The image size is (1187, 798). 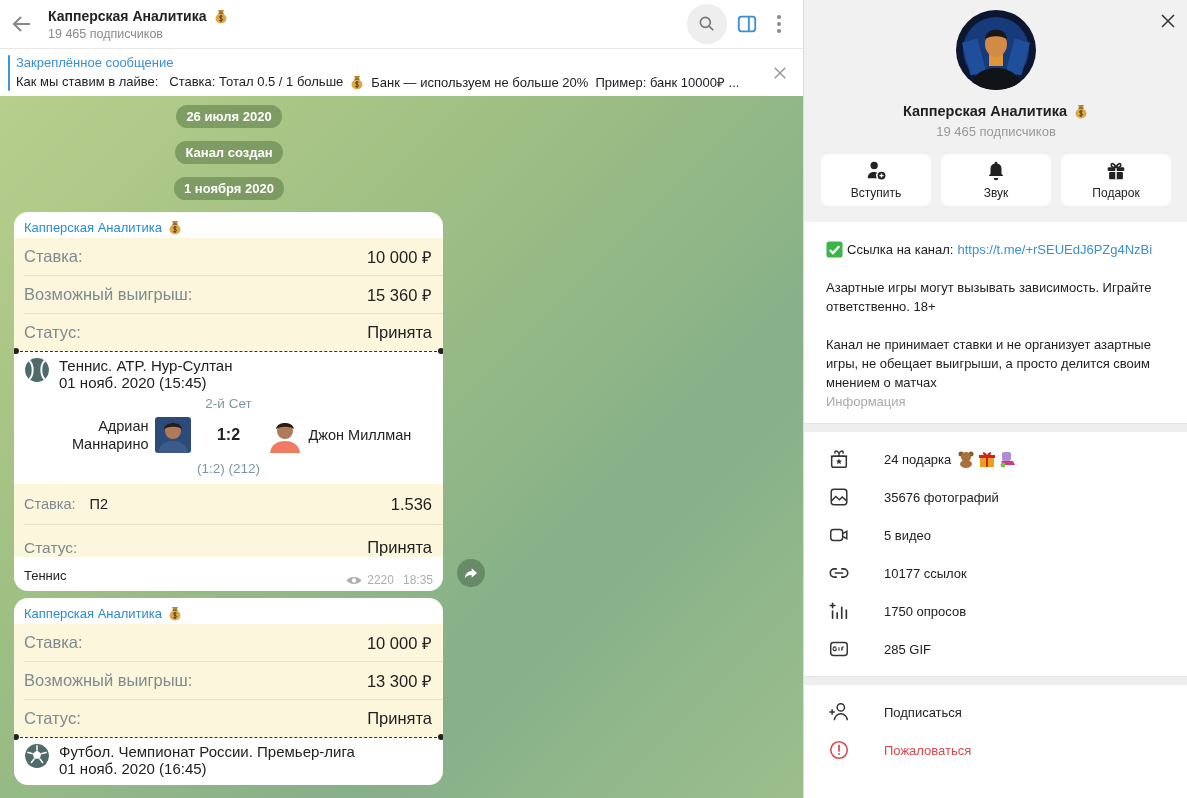 What do you see at coordinates (907, 649) in the screenshot?
I see `media-count-item: 285 GIF` at bounding box center [907, 649].